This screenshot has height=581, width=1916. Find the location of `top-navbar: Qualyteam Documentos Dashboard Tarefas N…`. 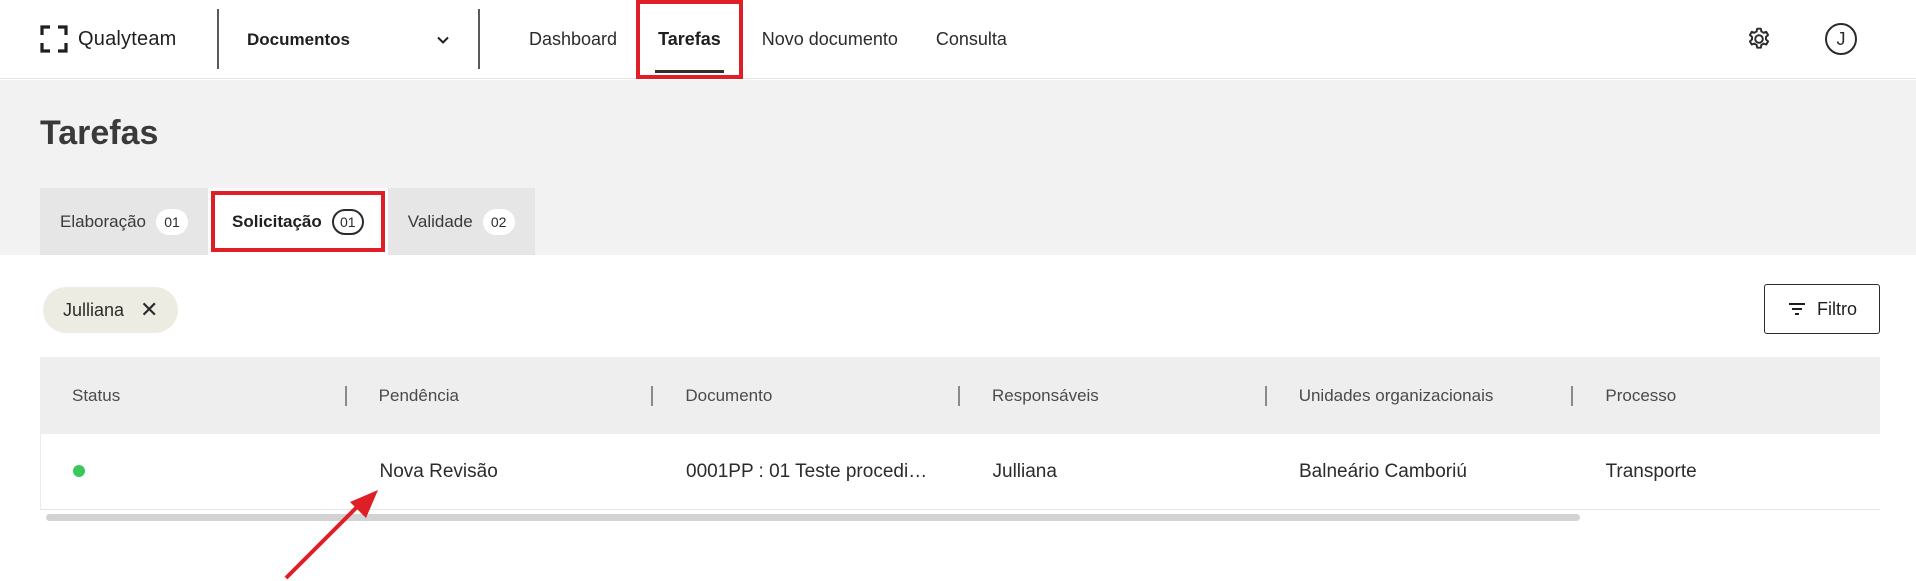

top-navbar: Qualyteam Documentos Dashboard Tarefas N… is located at coordinates (958, 39).